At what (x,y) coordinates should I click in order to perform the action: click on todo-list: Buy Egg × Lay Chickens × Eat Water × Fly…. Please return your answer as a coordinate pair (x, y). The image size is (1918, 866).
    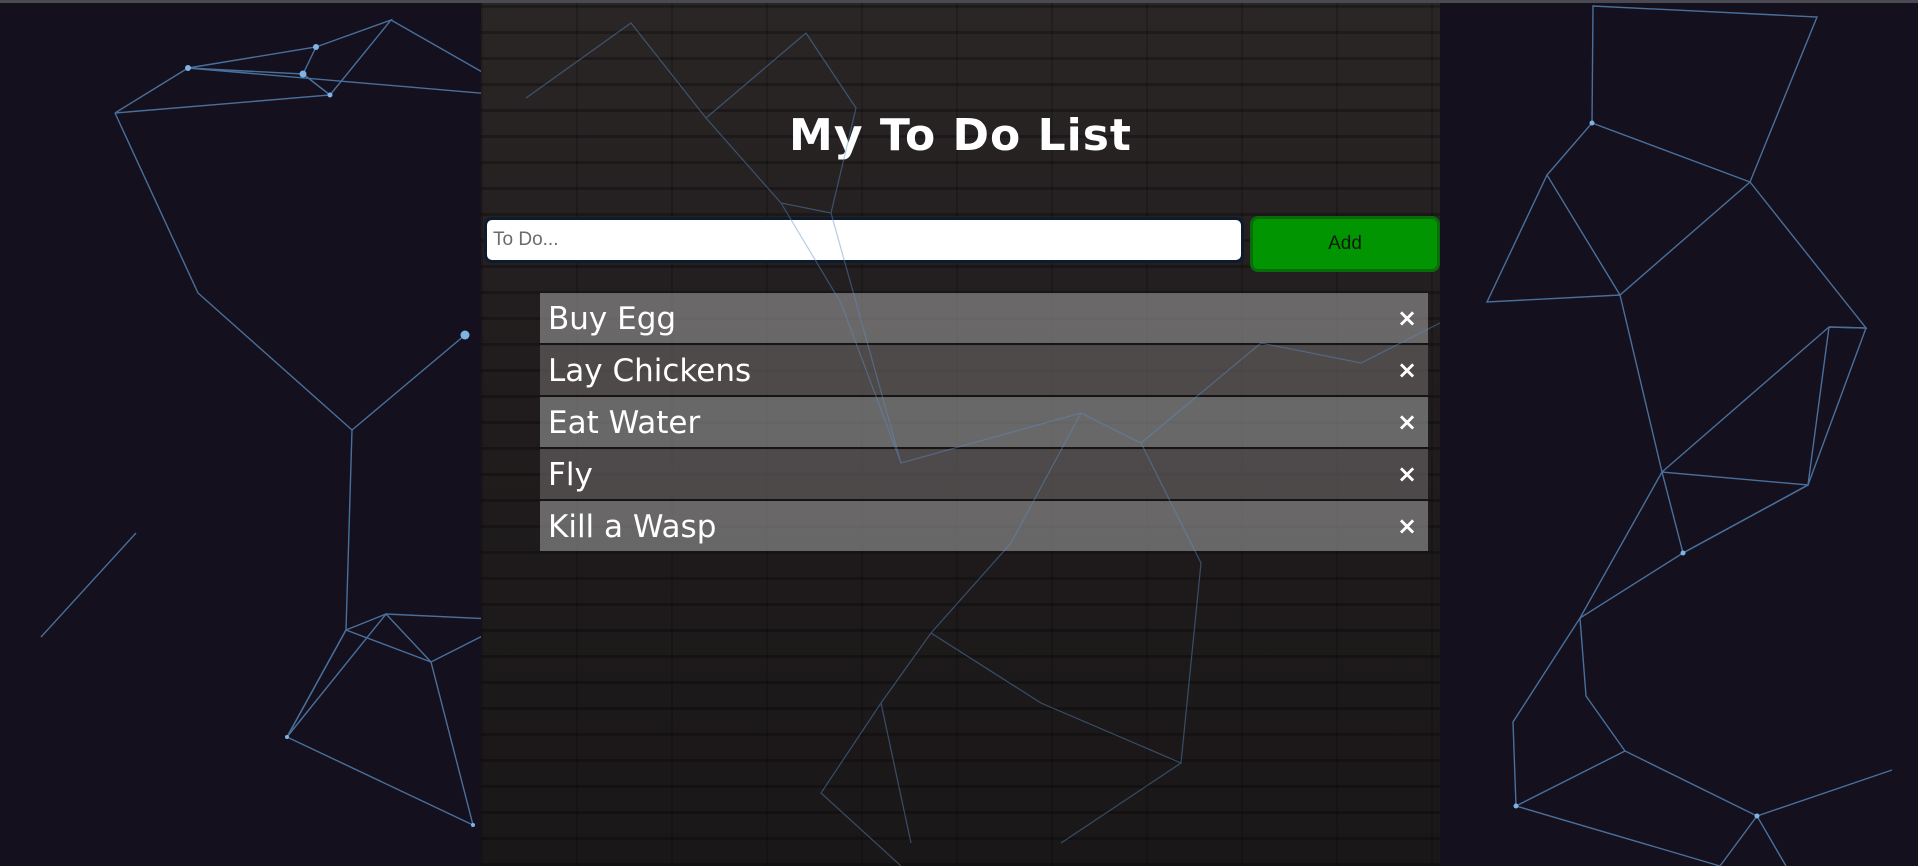
    Looking at the image, I should click on (984, 423).